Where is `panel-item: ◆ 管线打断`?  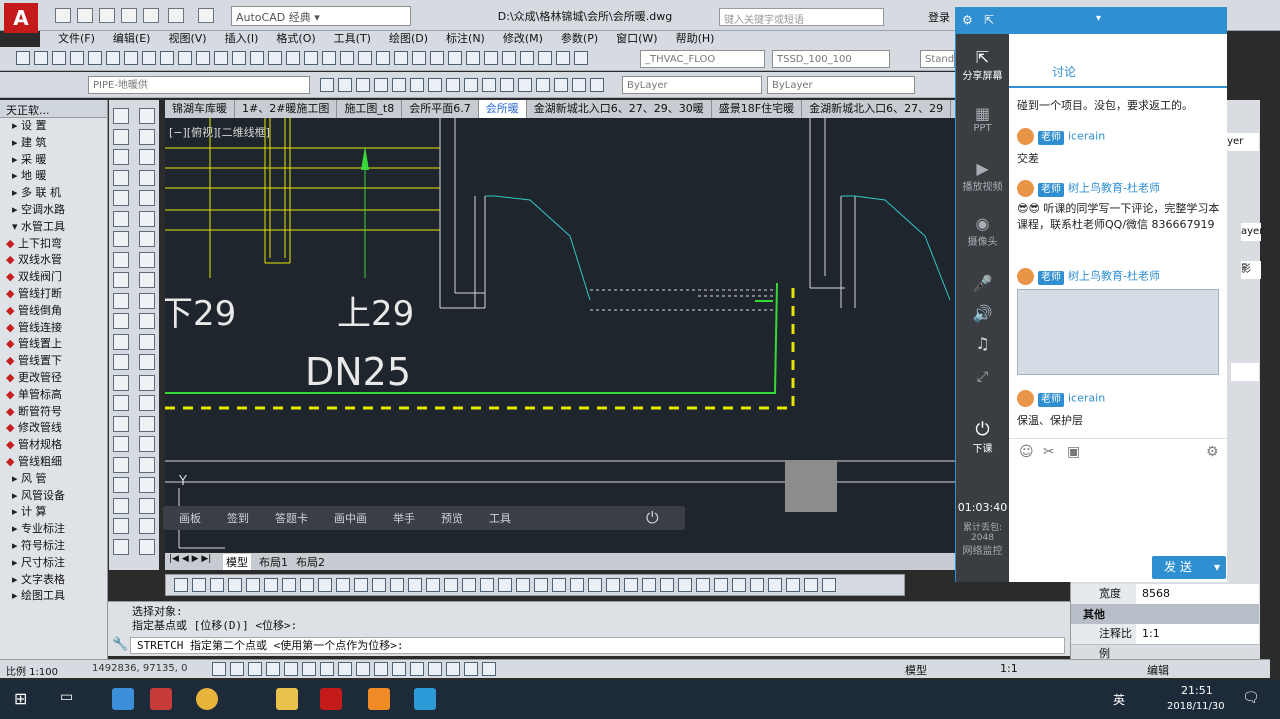 panel-item: ◆ 管线打断 is located at coordinates (53, 294).